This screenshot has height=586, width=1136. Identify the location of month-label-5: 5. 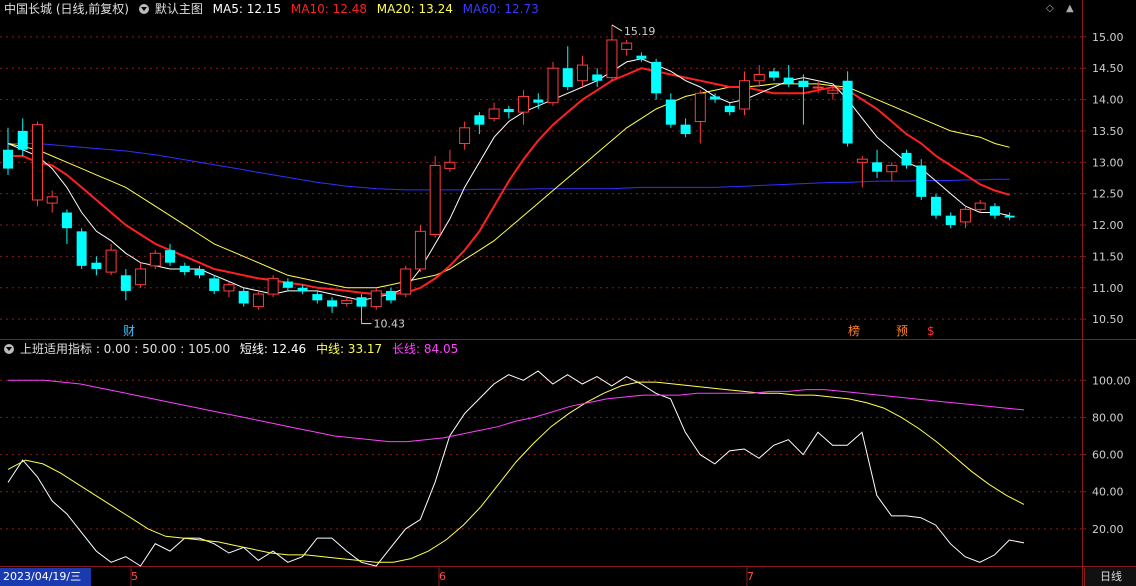
(134, 576).